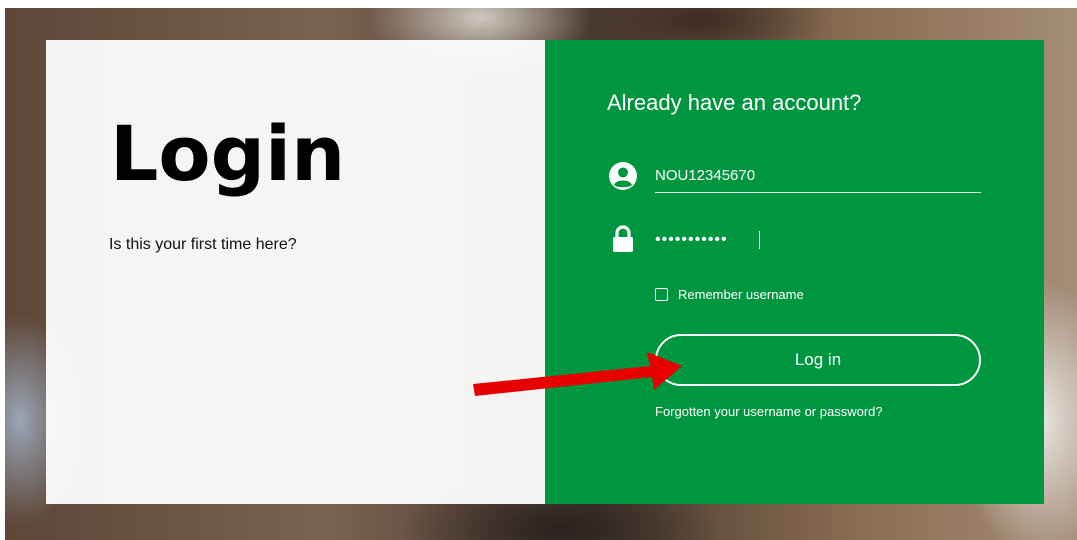 The height and width of the screenshot is (540, 1077). What do you see at coordinates (623, 239) in the screenshot?
I see `lock-icon` at bounding box center [623, 239].